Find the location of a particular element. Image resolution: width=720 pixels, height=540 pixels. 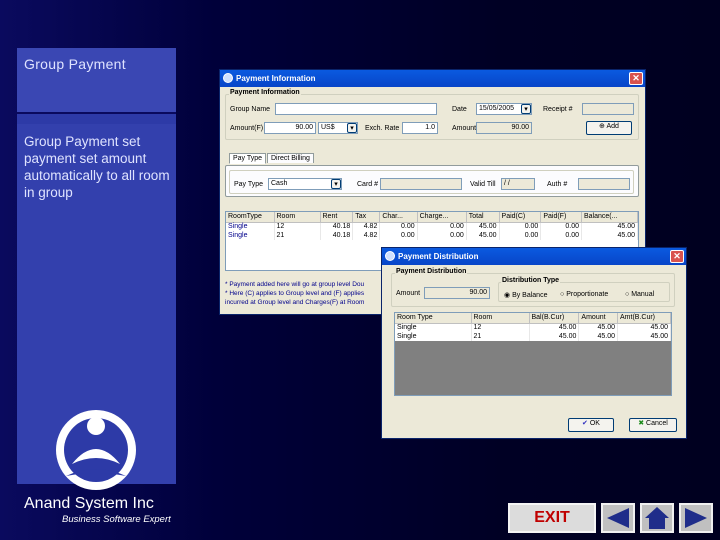

col-header: Bal(B.Cur) is located at coordinates (554, 318).